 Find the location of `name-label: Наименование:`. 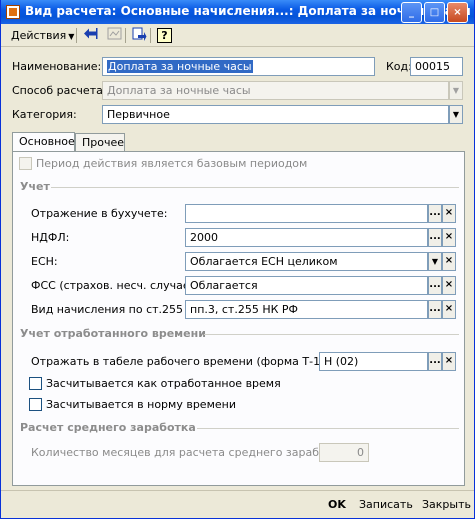

name-label: Наименование: is located at coordinates (57, 66).